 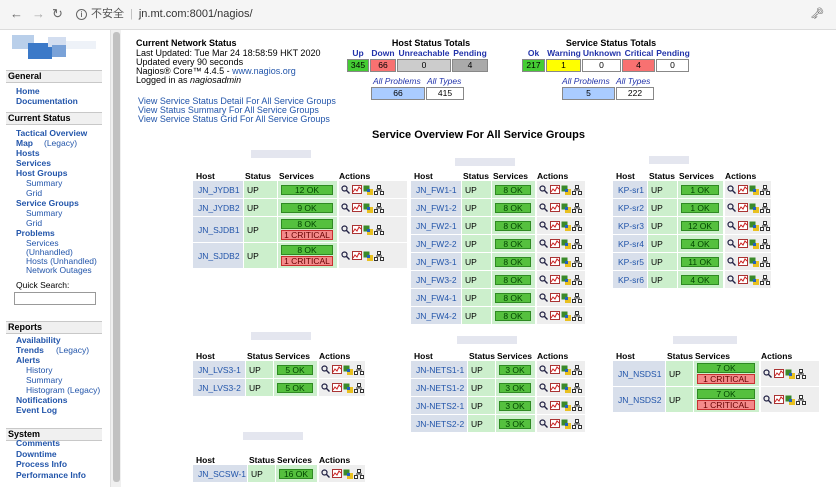 I want to click on host-link: JN_JYDB2, so click(x=218, y=207).